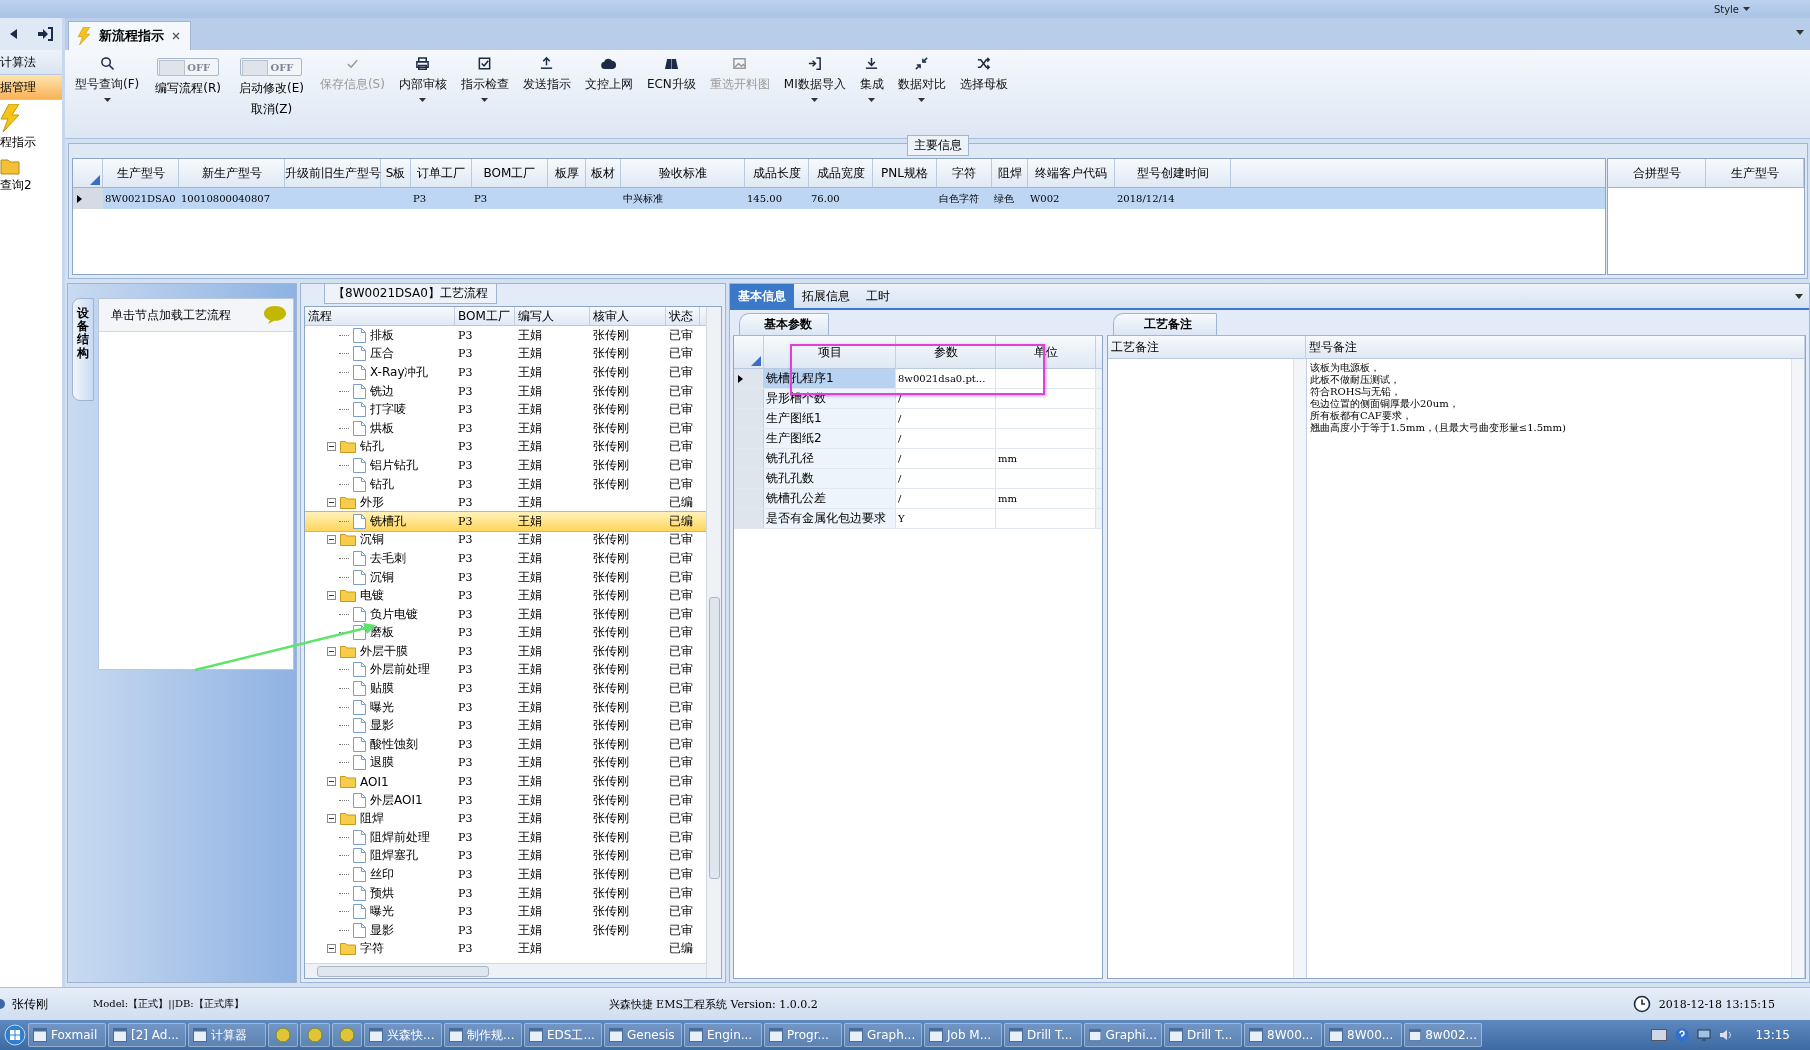  I want to click on tree-row: 外形 P3 王娟 已编, so click(505, 502).